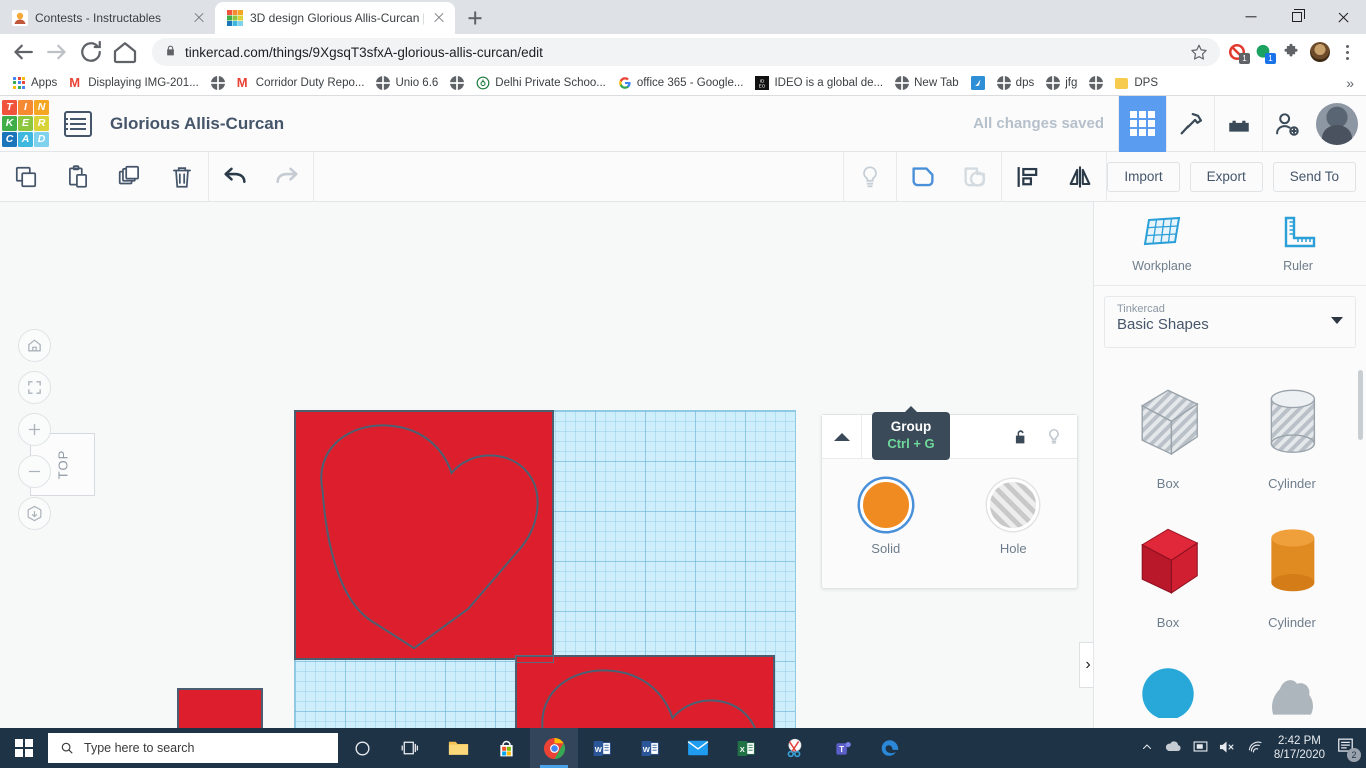 The image size is (1366, 768). I want to click on group-icon, so click(923, 177).